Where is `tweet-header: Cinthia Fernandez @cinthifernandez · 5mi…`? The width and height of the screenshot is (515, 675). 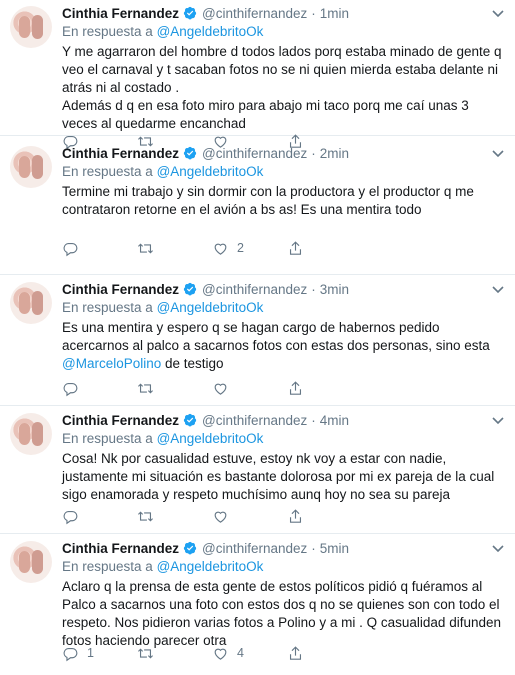 tweet-header: Cinthia Fernandez @cinthifernandez · 5mi… is located at coordinates (283, 548).